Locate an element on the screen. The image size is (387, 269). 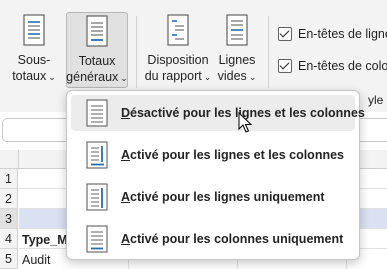
cell-a5: Audit is located at coordinates (36, 260).